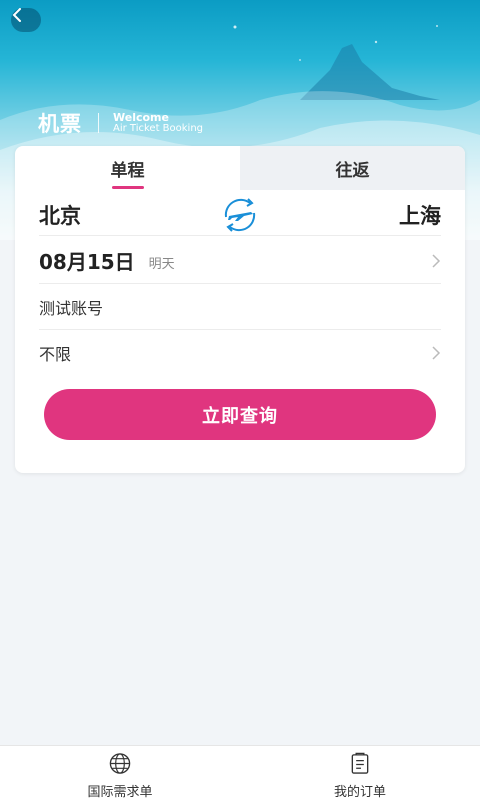 The width and height of the screenshot is (480, 800). Describe the element at coordinates (71, 308) in the screenshot. I see `account-value: 测试账号` at that location.